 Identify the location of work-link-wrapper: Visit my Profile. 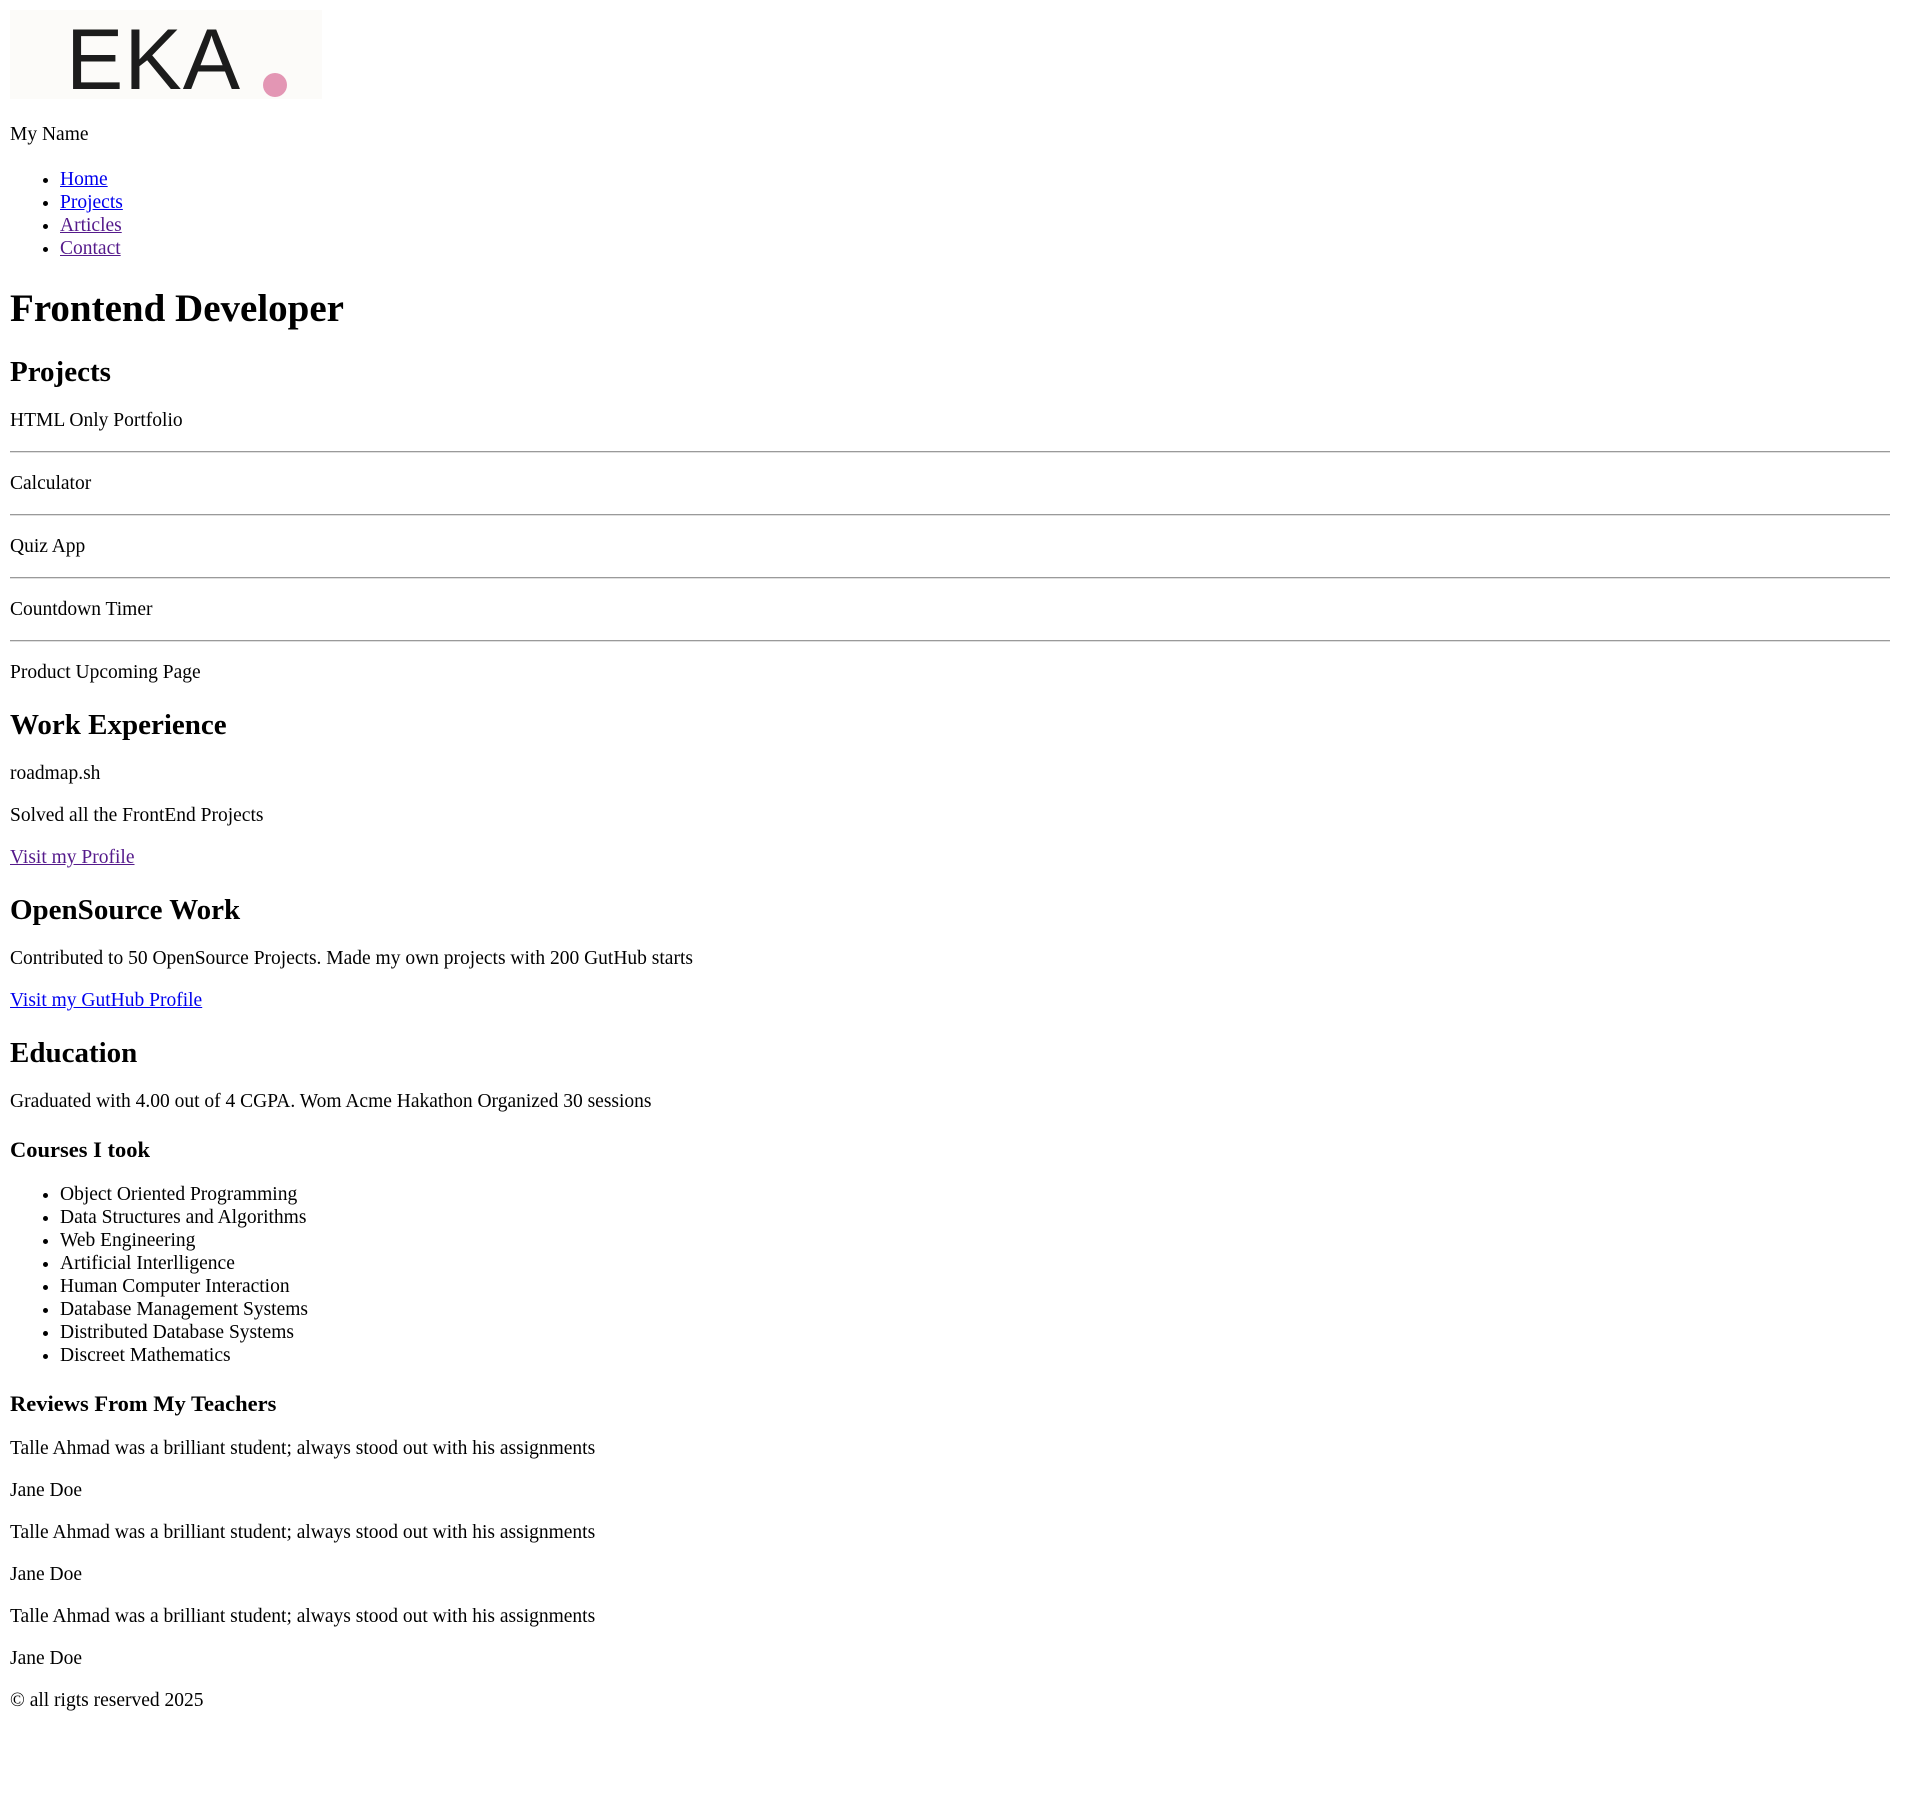
(950, 857).